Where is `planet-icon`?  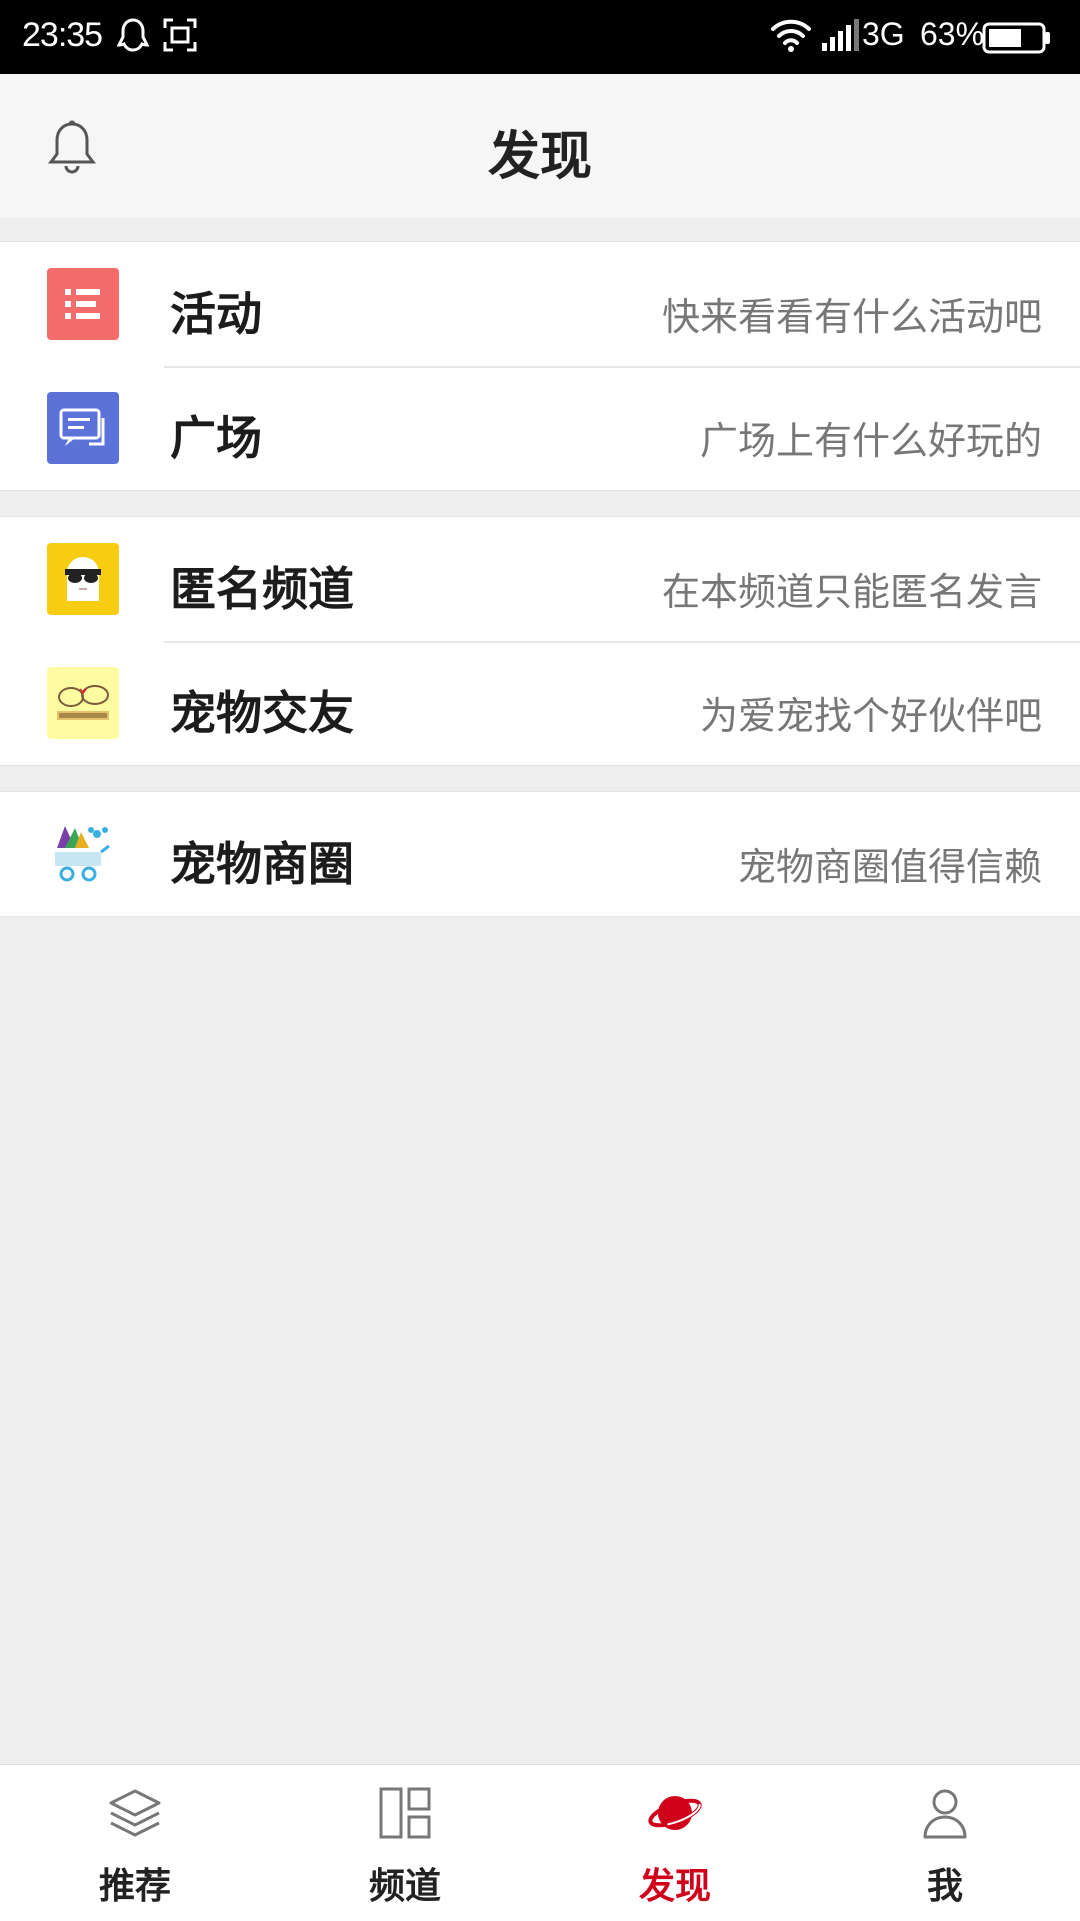
planet-icon is located at coordinates (675, 1813).